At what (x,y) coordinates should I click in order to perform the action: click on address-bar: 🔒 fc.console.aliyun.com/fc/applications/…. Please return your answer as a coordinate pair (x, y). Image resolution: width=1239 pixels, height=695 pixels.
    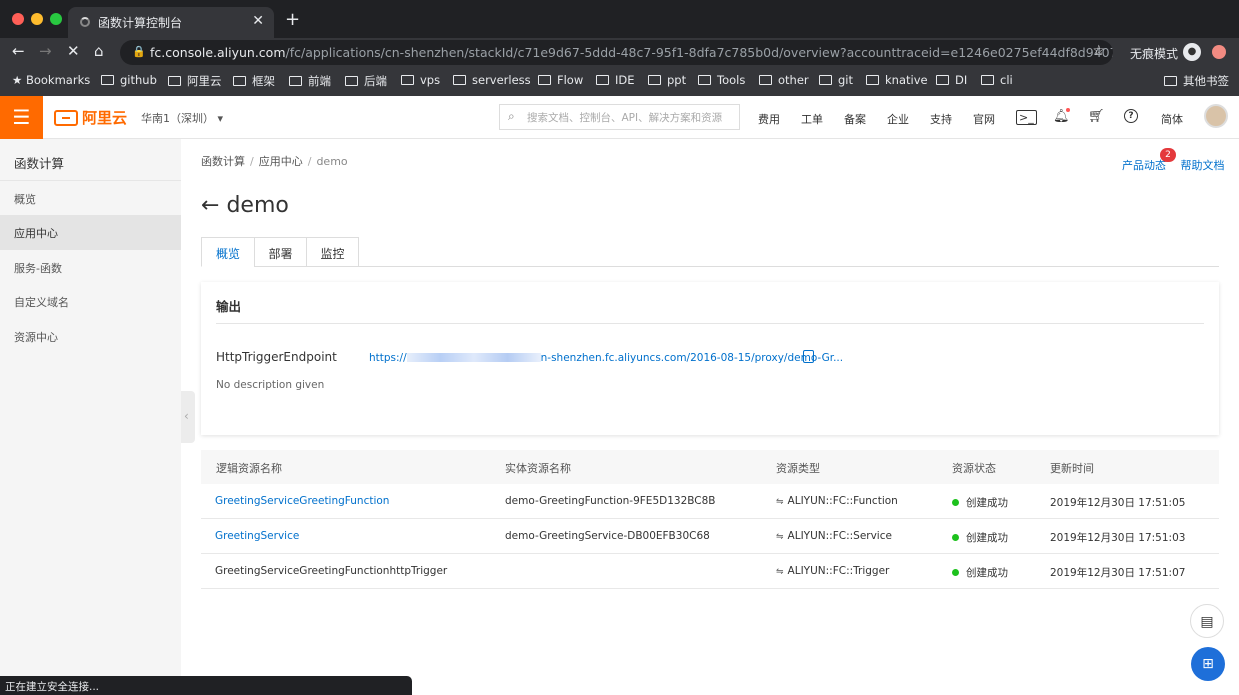
    Looking at the image, I should click on (616, 52).